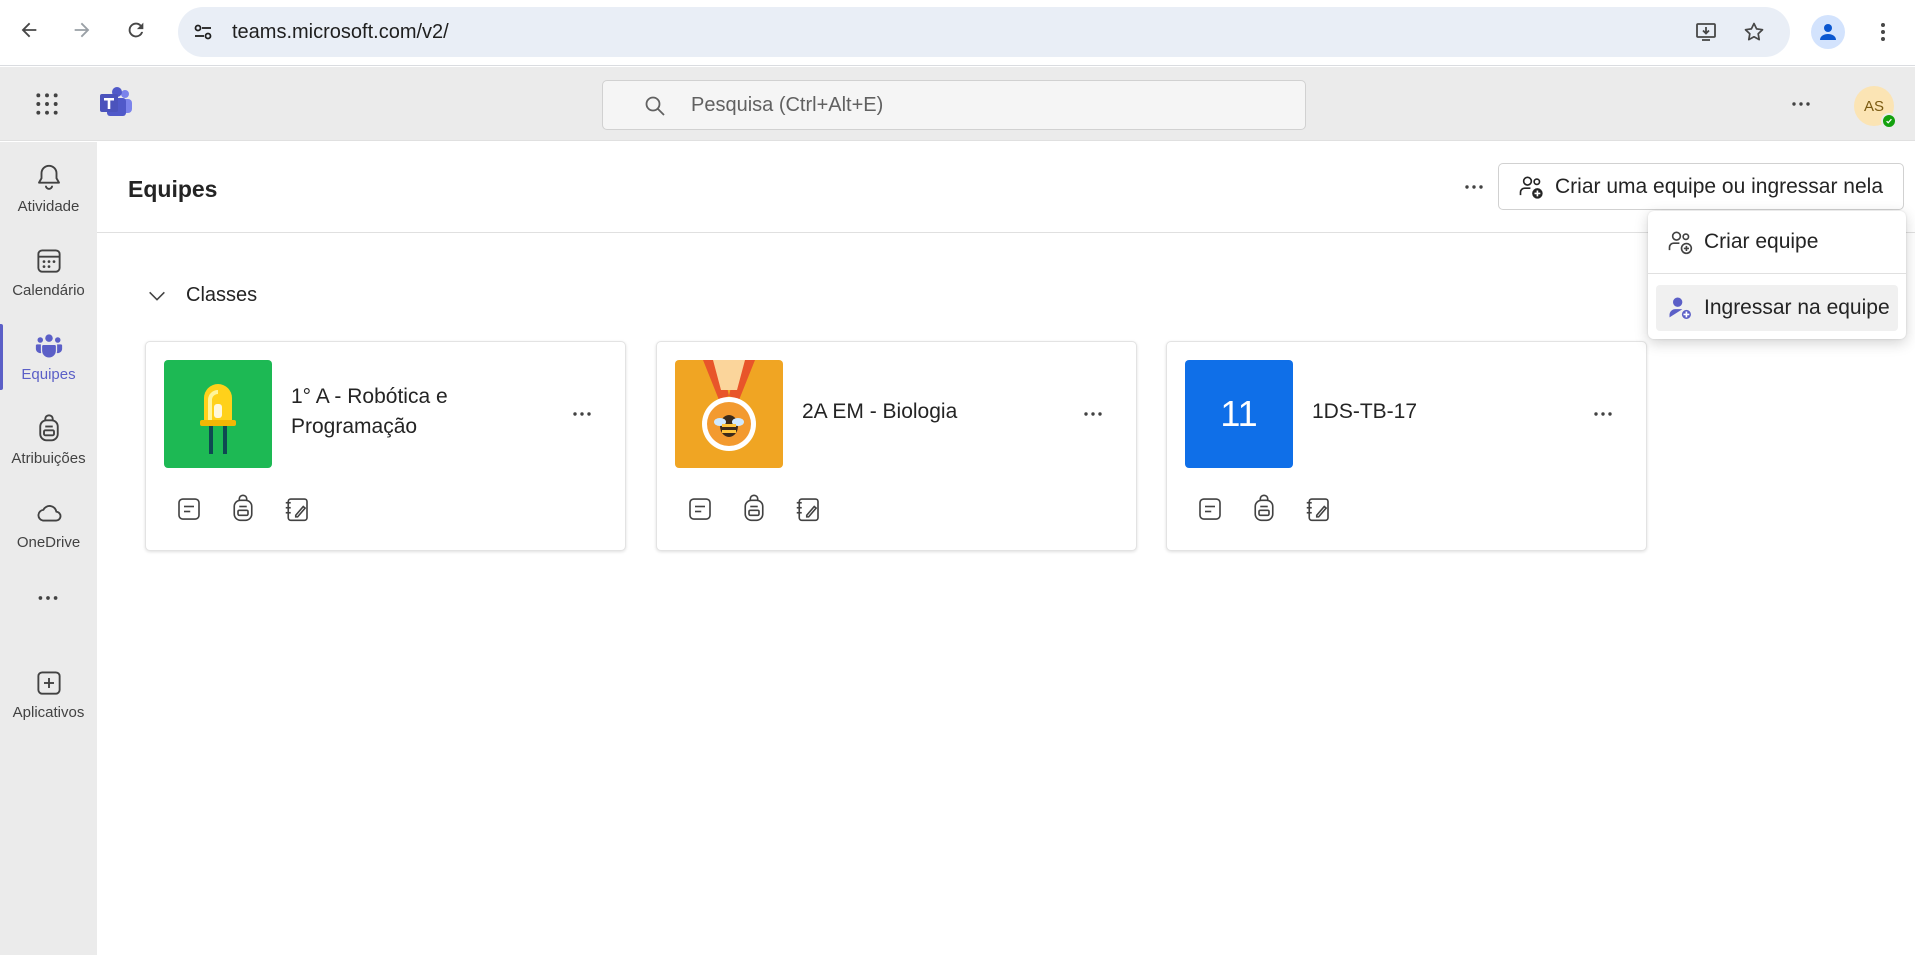 The height and width of the screenshot is (955, 1915). I want to click on rail-label: OneDrive, so click(48, 542).